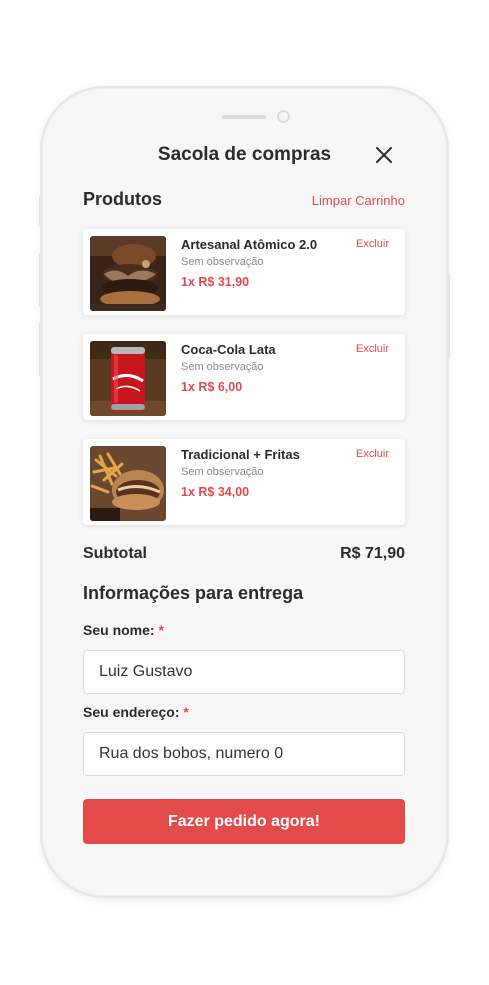 The width and height of the screenshot is (489, 985). I want to click on product-price: 1x R$ 34,00, so click(215, 492).